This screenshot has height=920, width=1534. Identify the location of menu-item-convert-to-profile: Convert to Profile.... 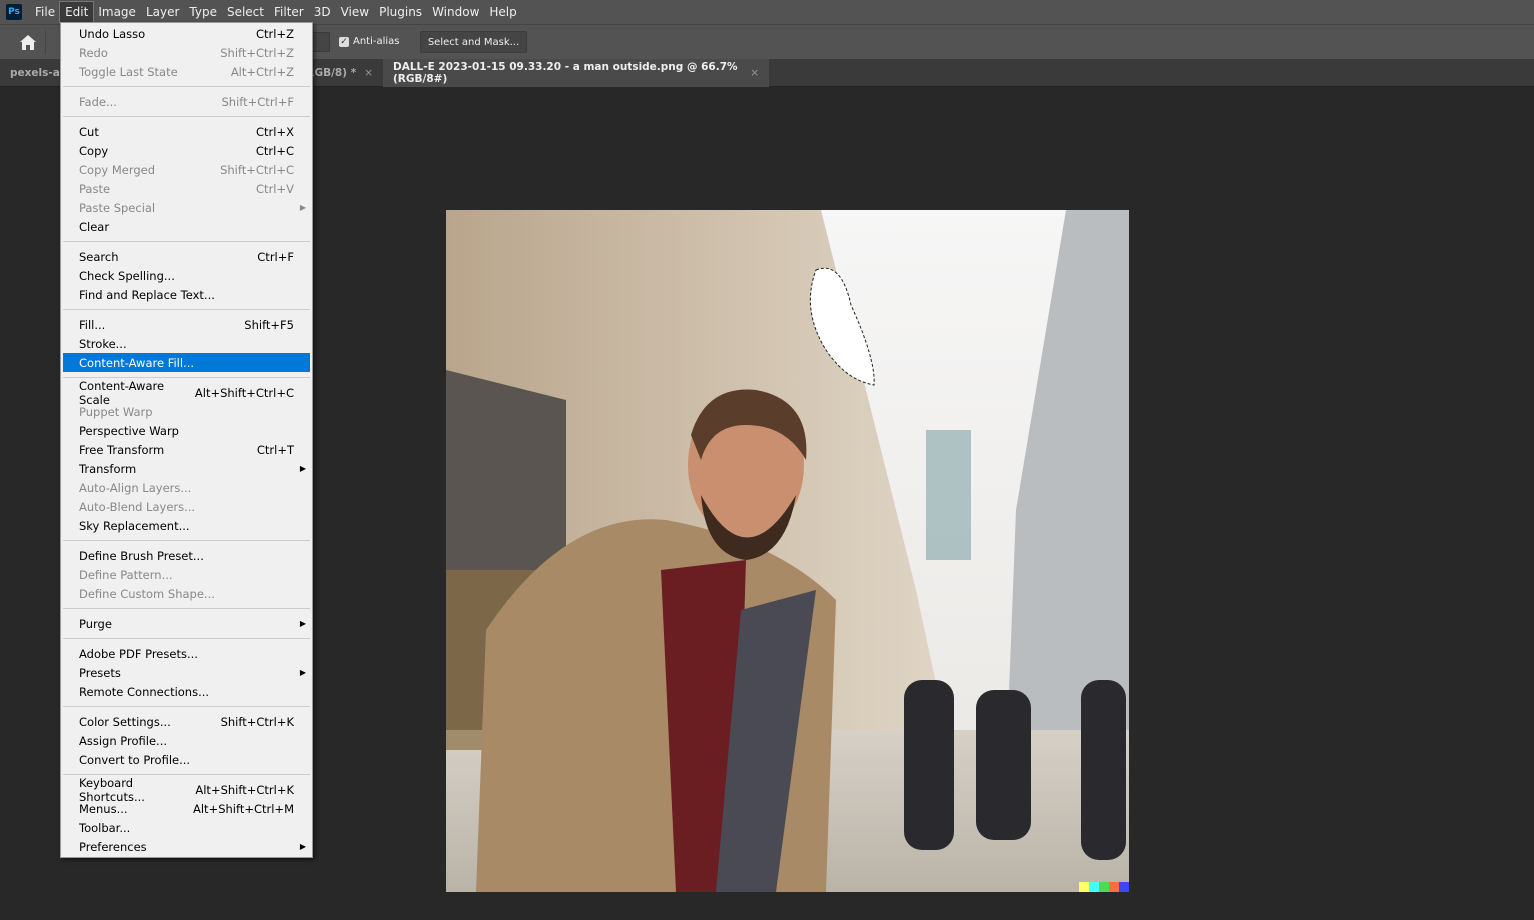
(186, 759).